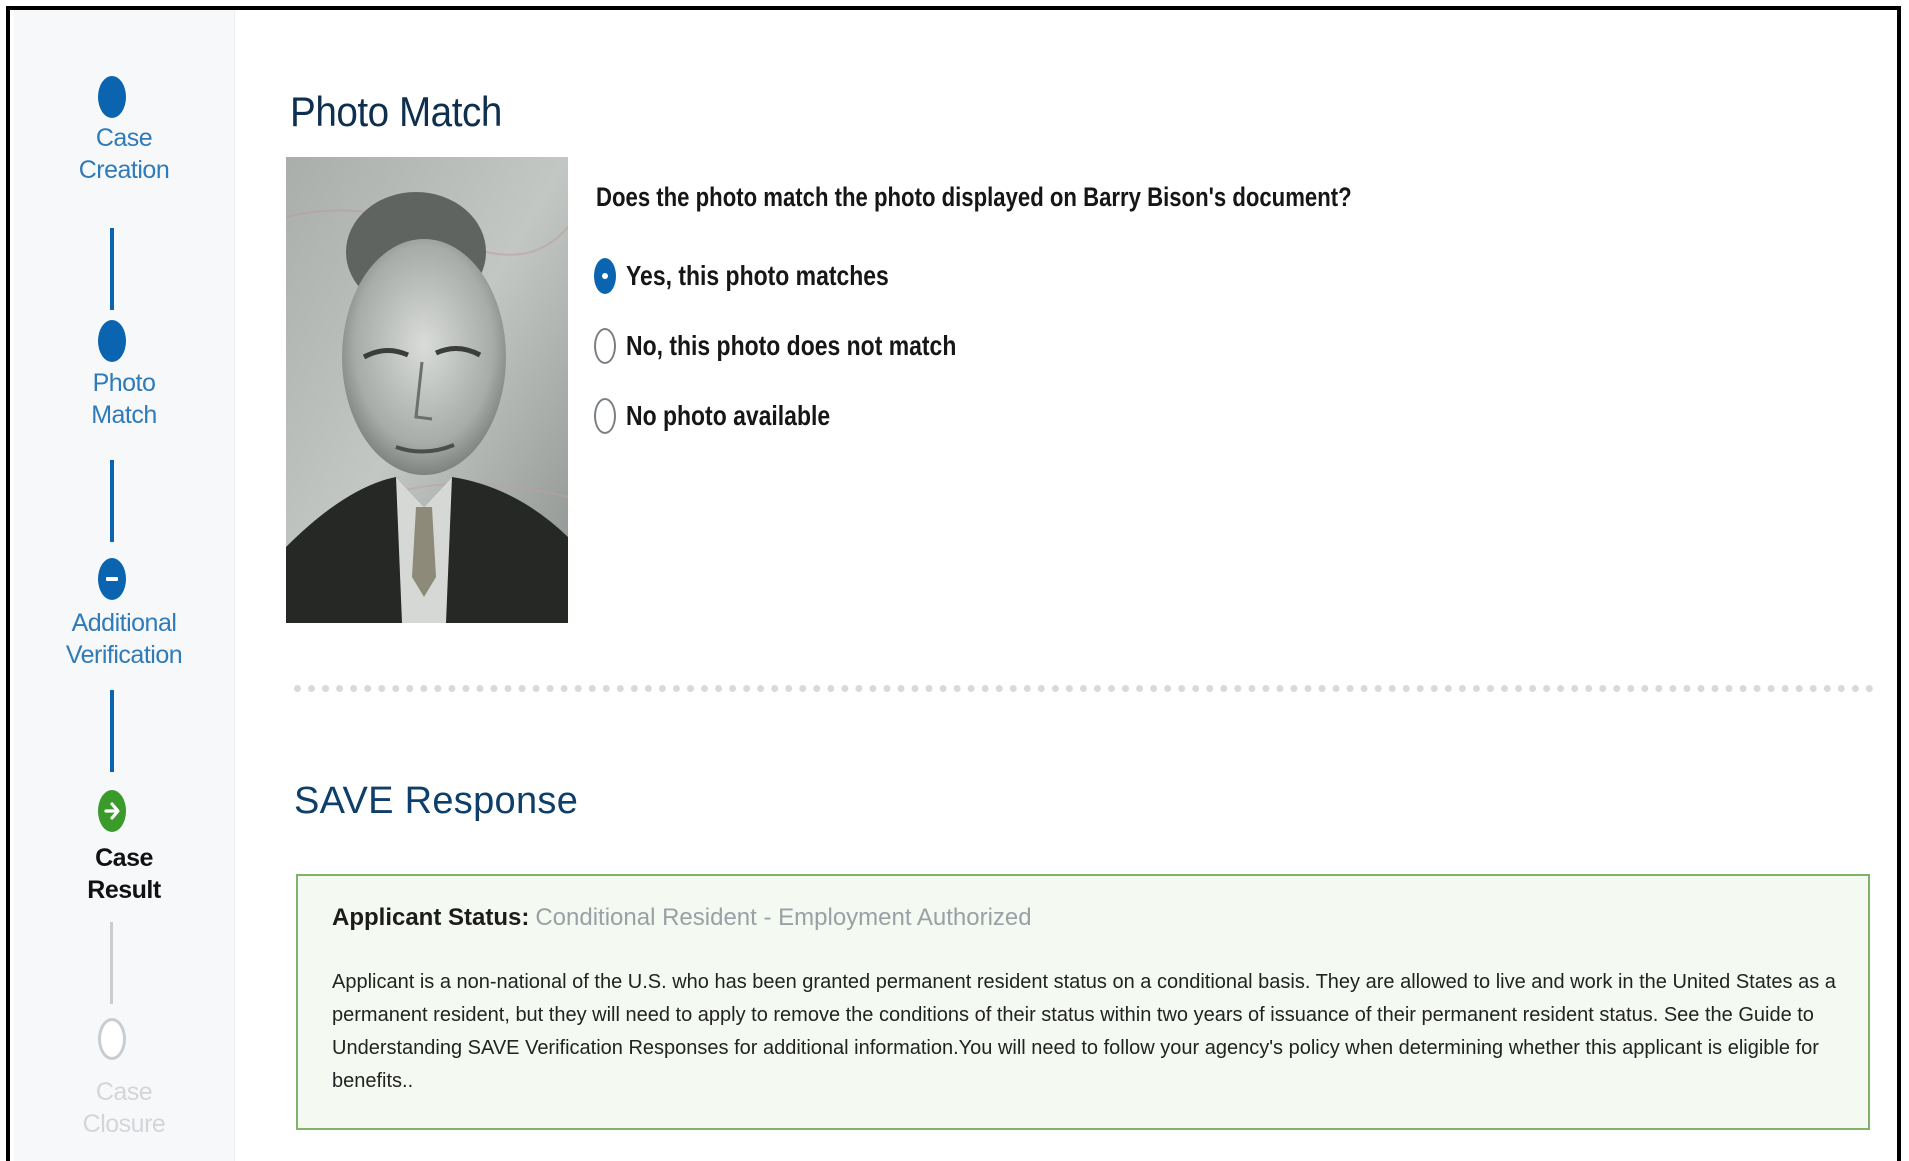 Image resolution: width=1909 pixels, height=1161 pixels. Describe the element at coordinates (431, 917) in the screenshot. I see `status-label: Applicant Status:` at that location.